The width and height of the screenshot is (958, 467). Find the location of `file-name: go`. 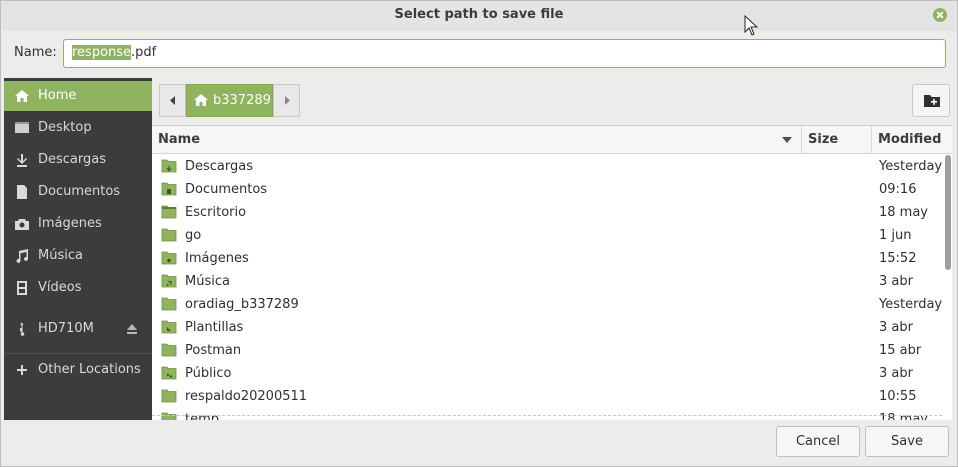

file-name: go is located at coordinates (193, 235).